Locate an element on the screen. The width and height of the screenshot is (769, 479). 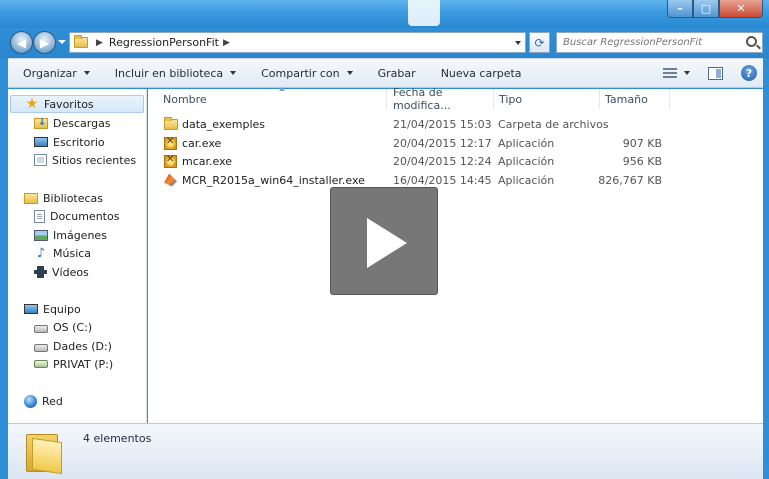
star-icon: ★ is located at coordinates (32, 103).